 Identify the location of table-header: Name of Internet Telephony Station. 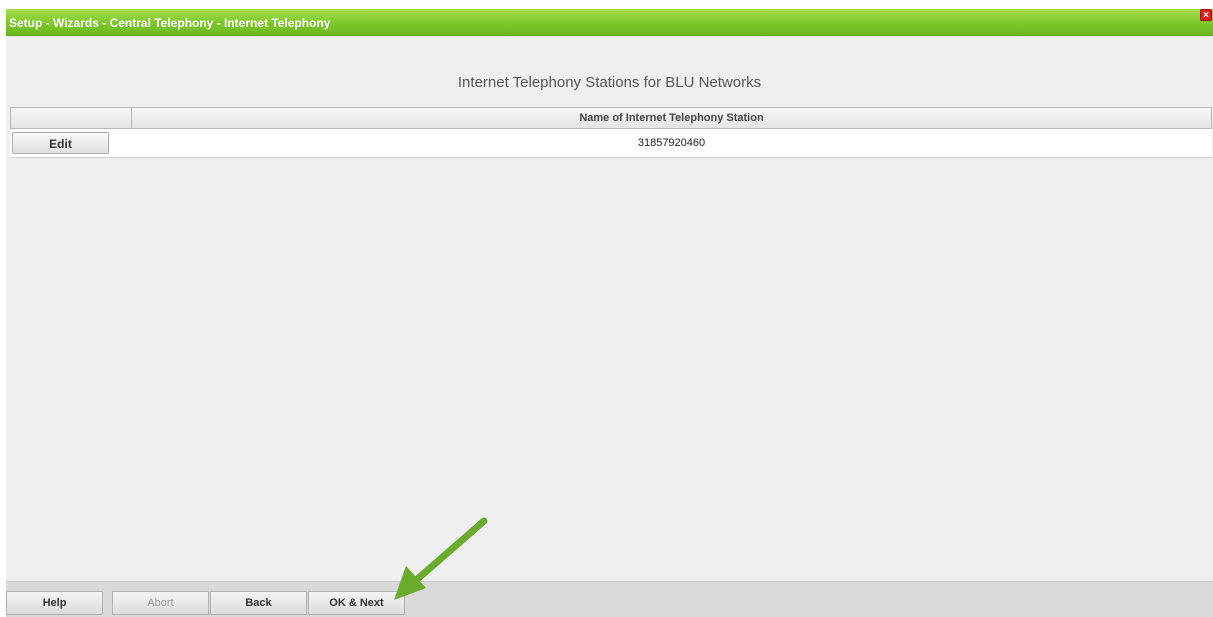
(611, 118).